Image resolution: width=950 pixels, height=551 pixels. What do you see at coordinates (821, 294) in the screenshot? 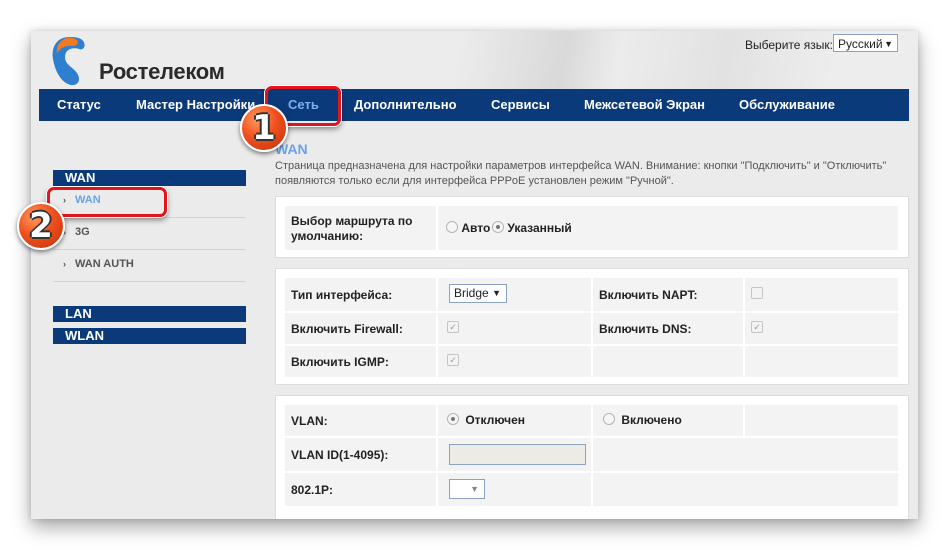
I see `napt-value-cell` at bounding box center [821, 294].